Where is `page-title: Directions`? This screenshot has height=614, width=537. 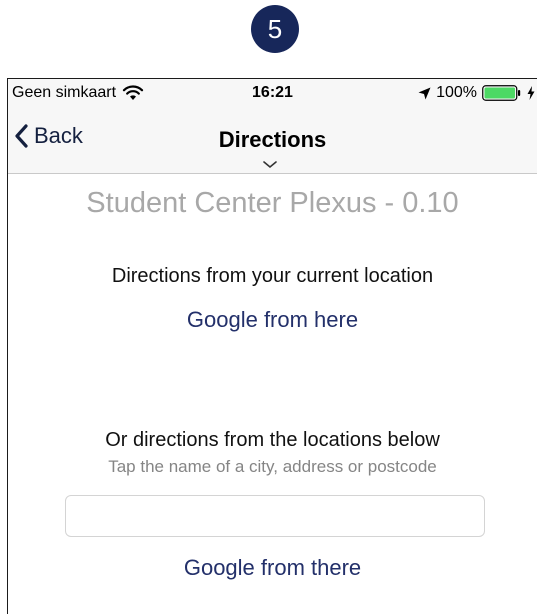 page-title: Directions is located at coordinates (272, 139).